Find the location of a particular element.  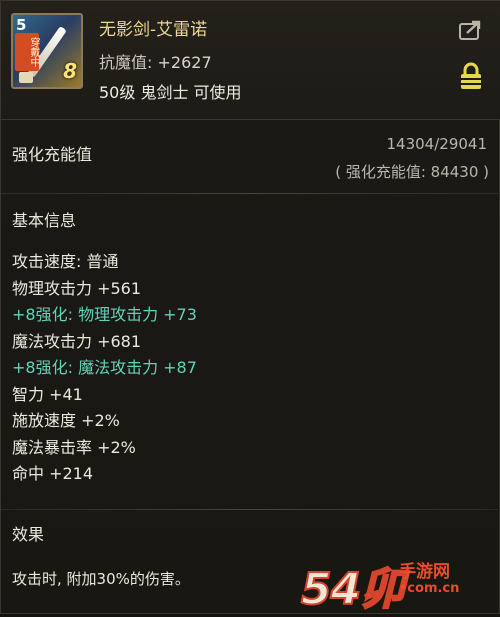

basic-info-title: 基本信息 is located at coordinates (44, 220).